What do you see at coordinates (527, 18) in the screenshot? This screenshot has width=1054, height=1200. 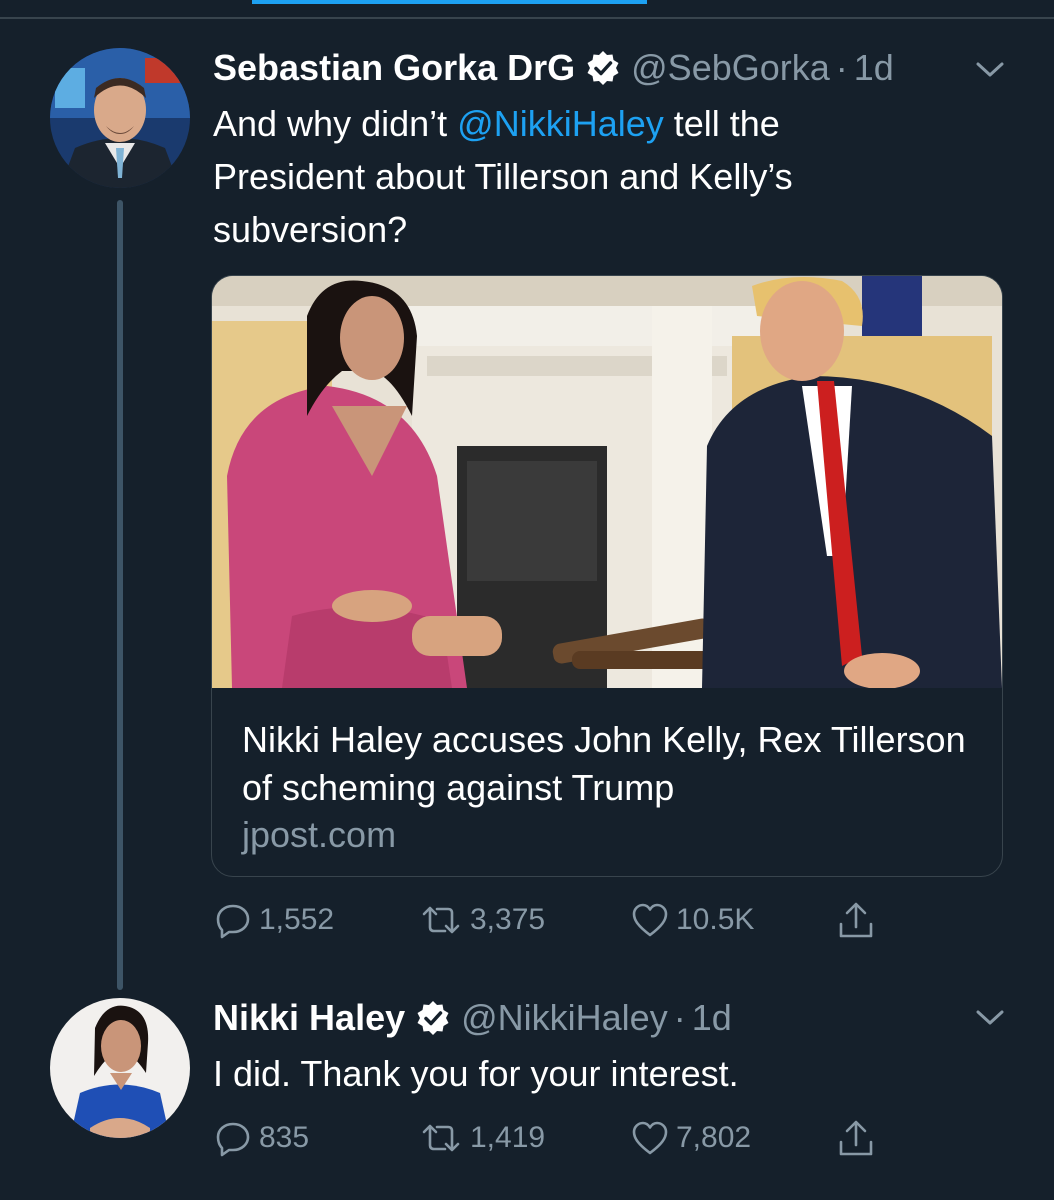 I see `top-divider` at bounding box center [527, 18].